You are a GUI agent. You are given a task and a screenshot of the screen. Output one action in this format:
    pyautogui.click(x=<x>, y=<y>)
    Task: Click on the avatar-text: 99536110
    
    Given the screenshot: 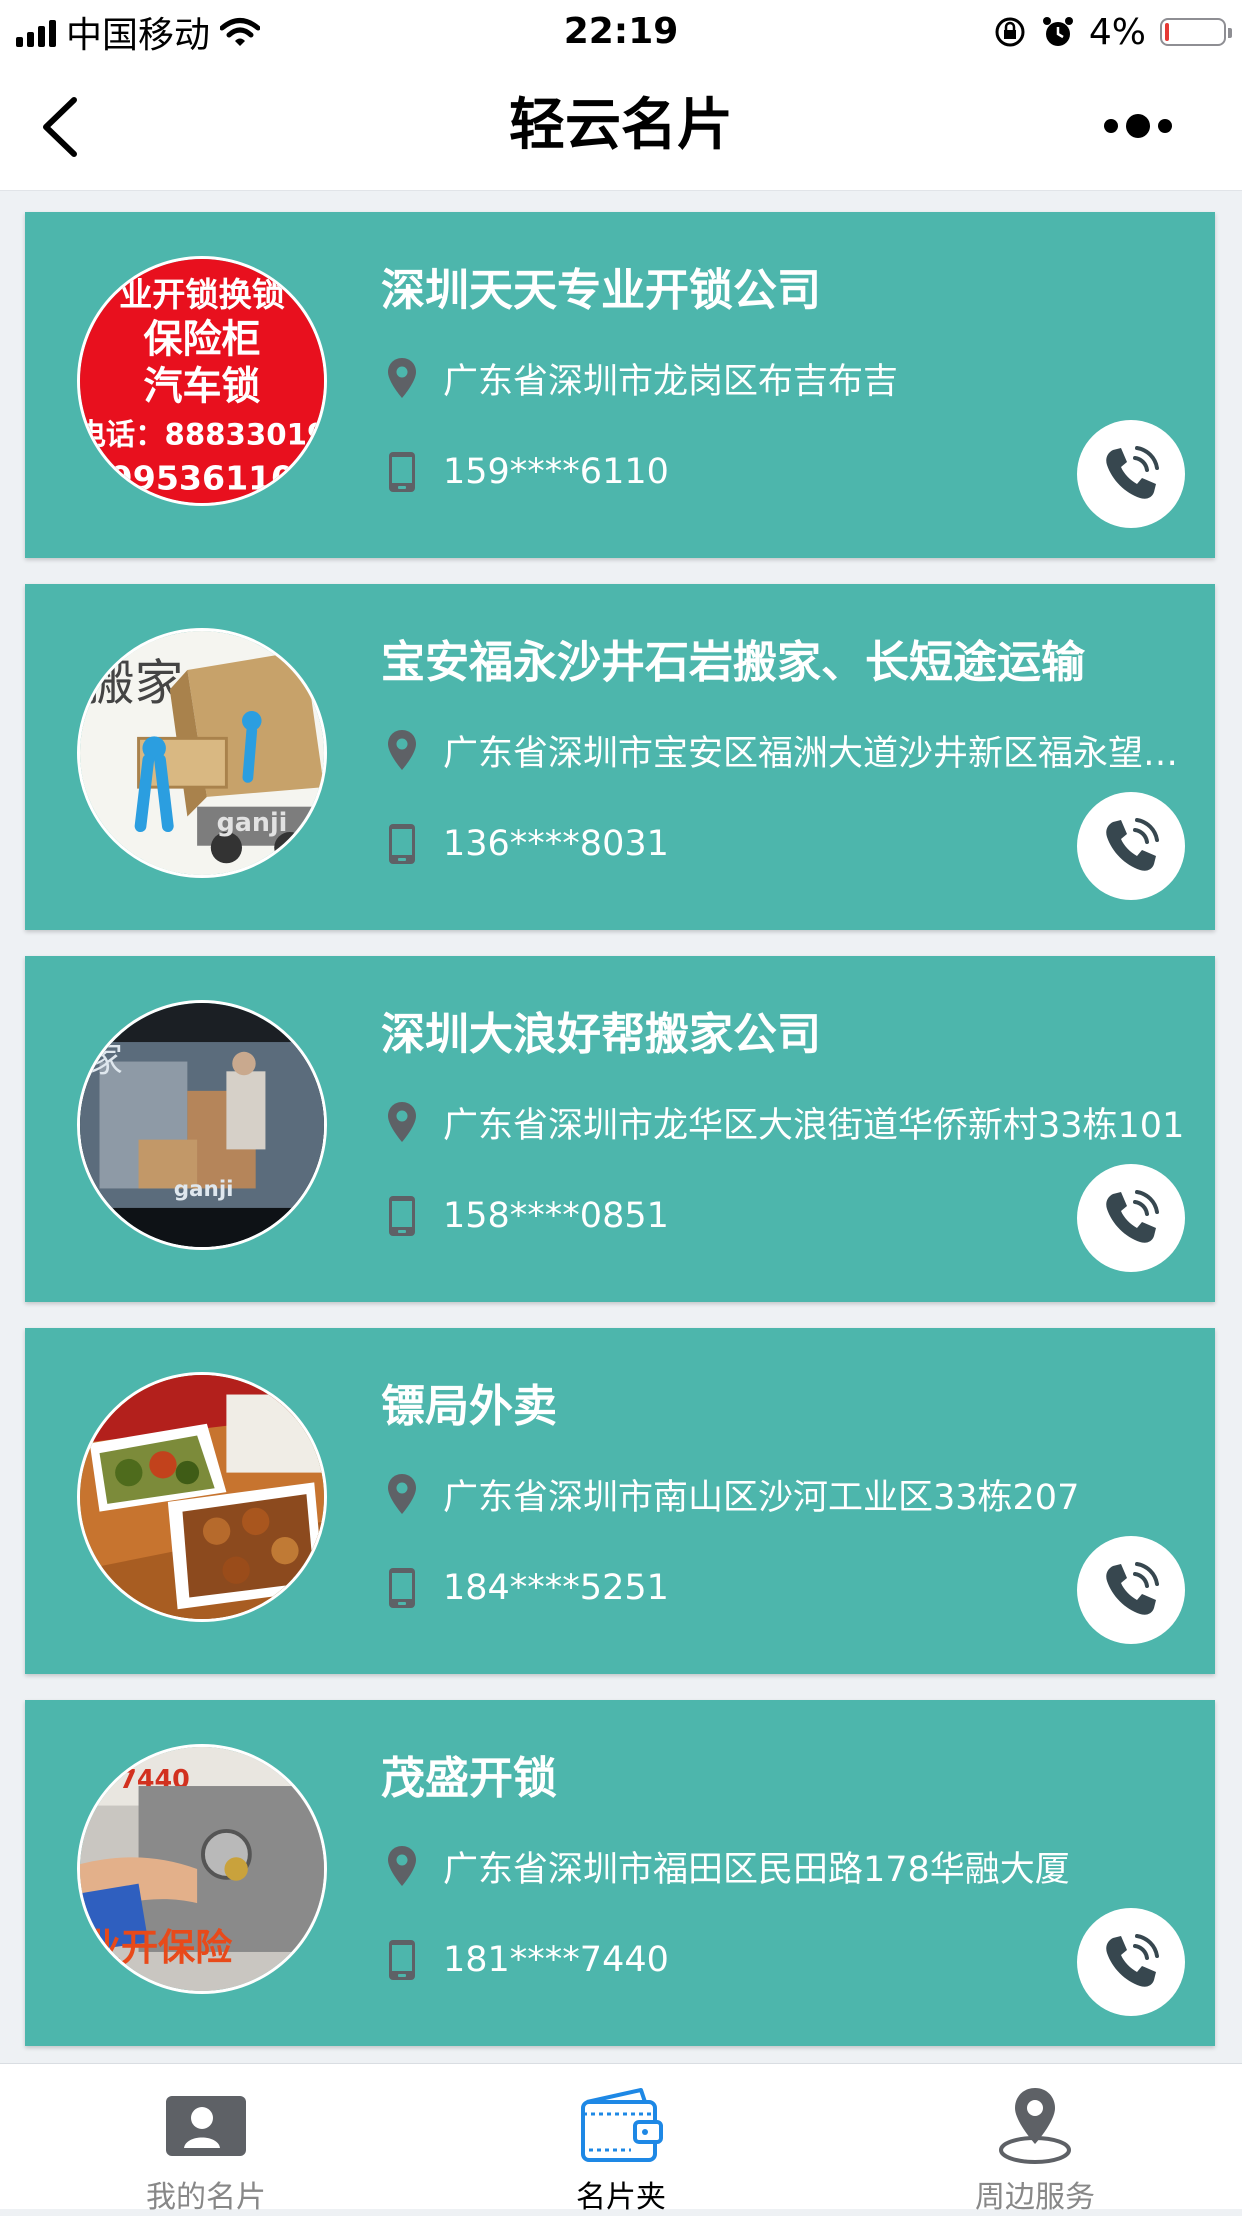 What is the action you would take?
    pyautogui.click(x=202, y=477)
    